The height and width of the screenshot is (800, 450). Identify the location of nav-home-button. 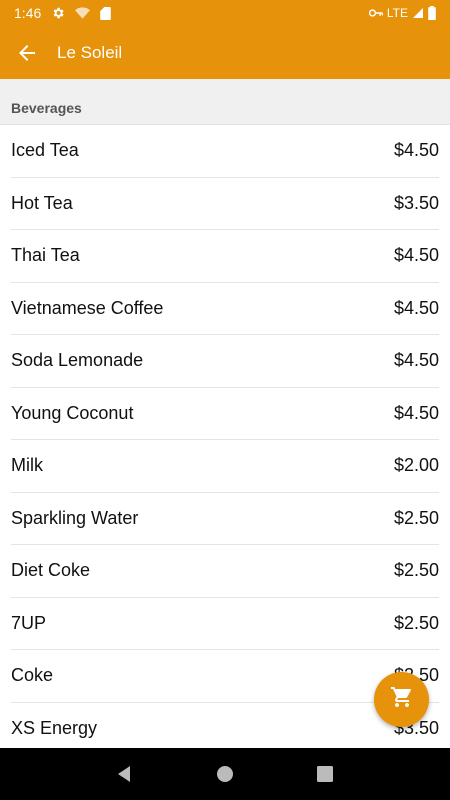
(225, 774).